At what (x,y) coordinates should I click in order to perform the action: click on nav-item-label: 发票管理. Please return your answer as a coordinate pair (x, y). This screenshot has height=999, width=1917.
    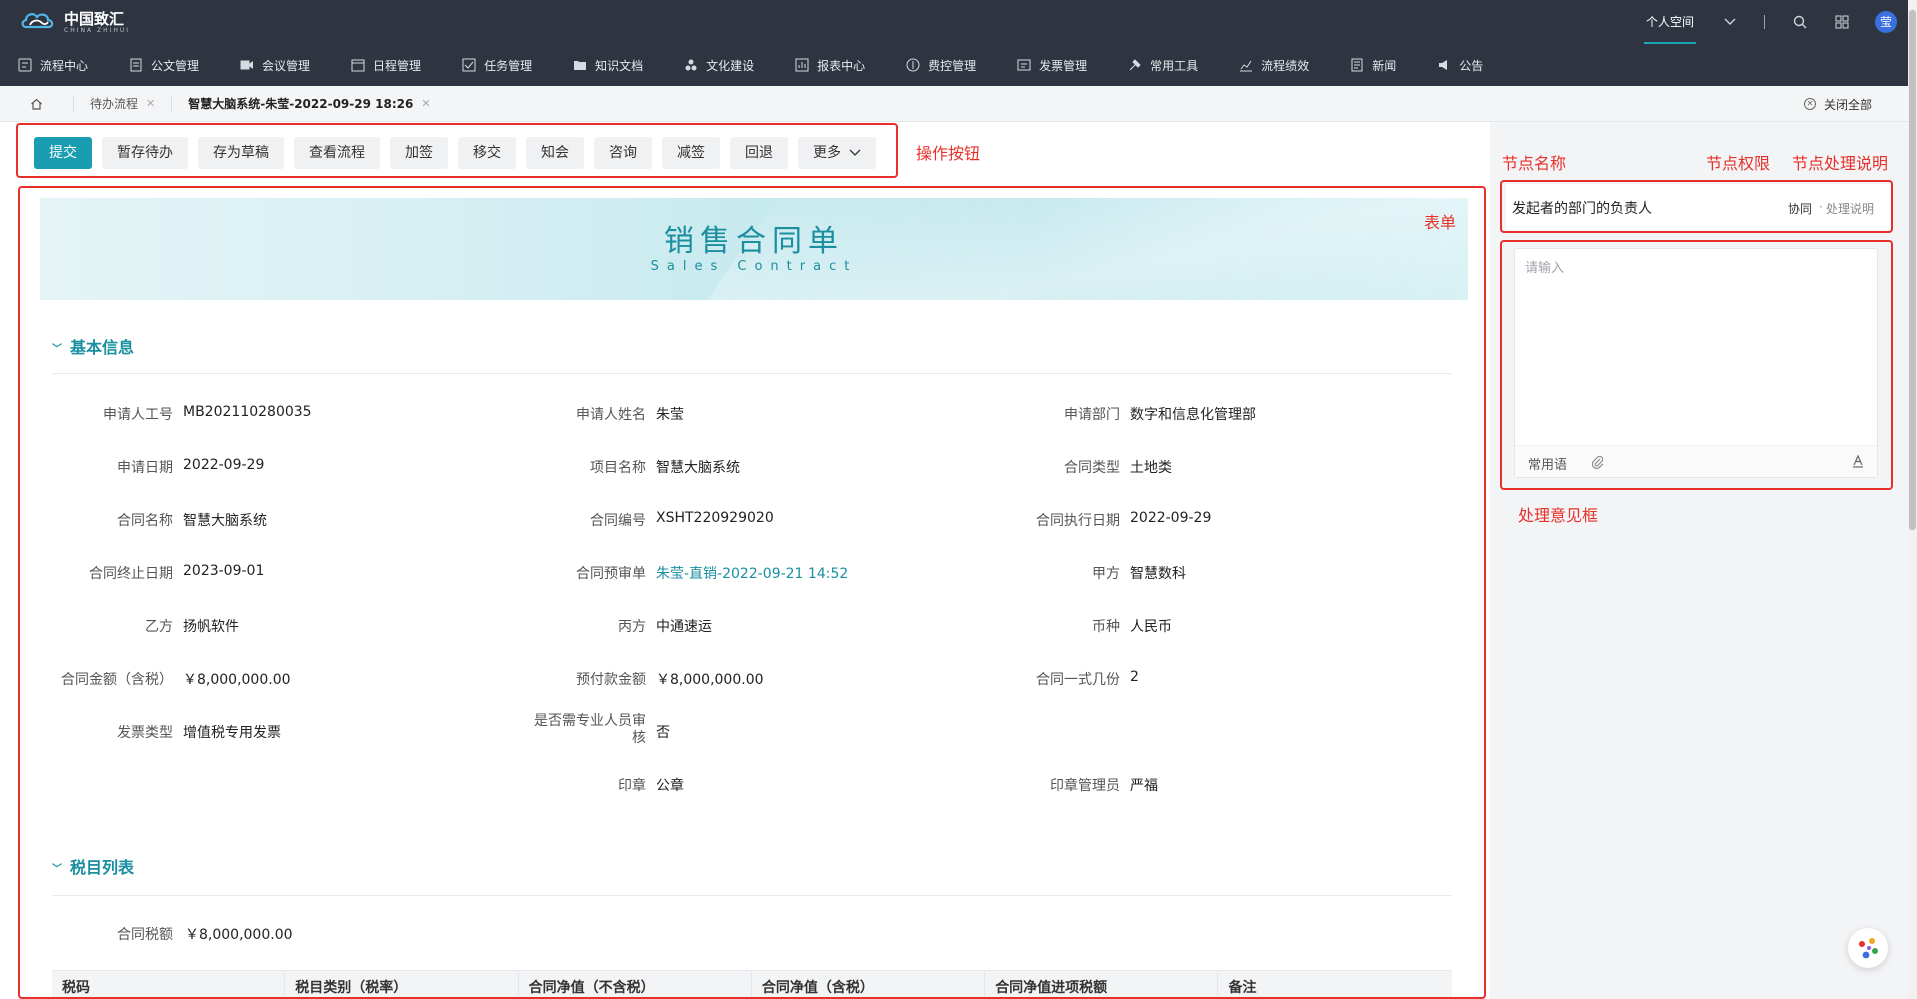
    Looking at the image, I should click on (1063, 65).